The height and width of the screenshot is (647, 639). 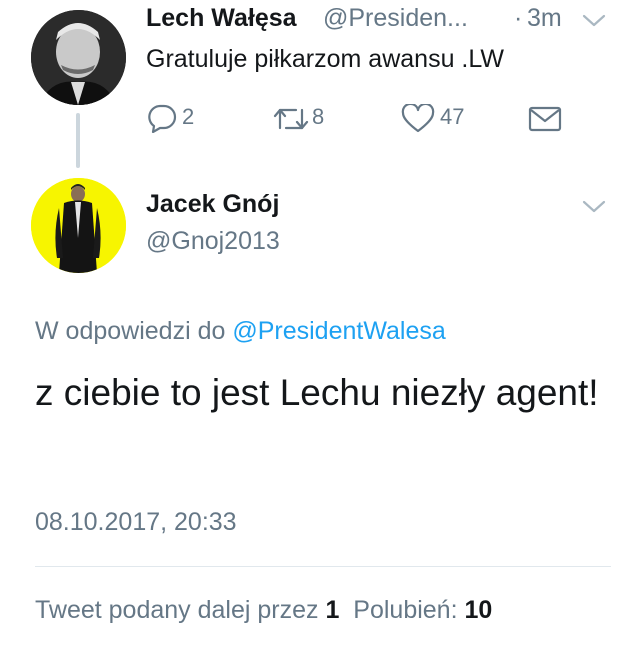 I want to click on retweets-label: Tweet podany dalej przez, so click(x=177, y=610).